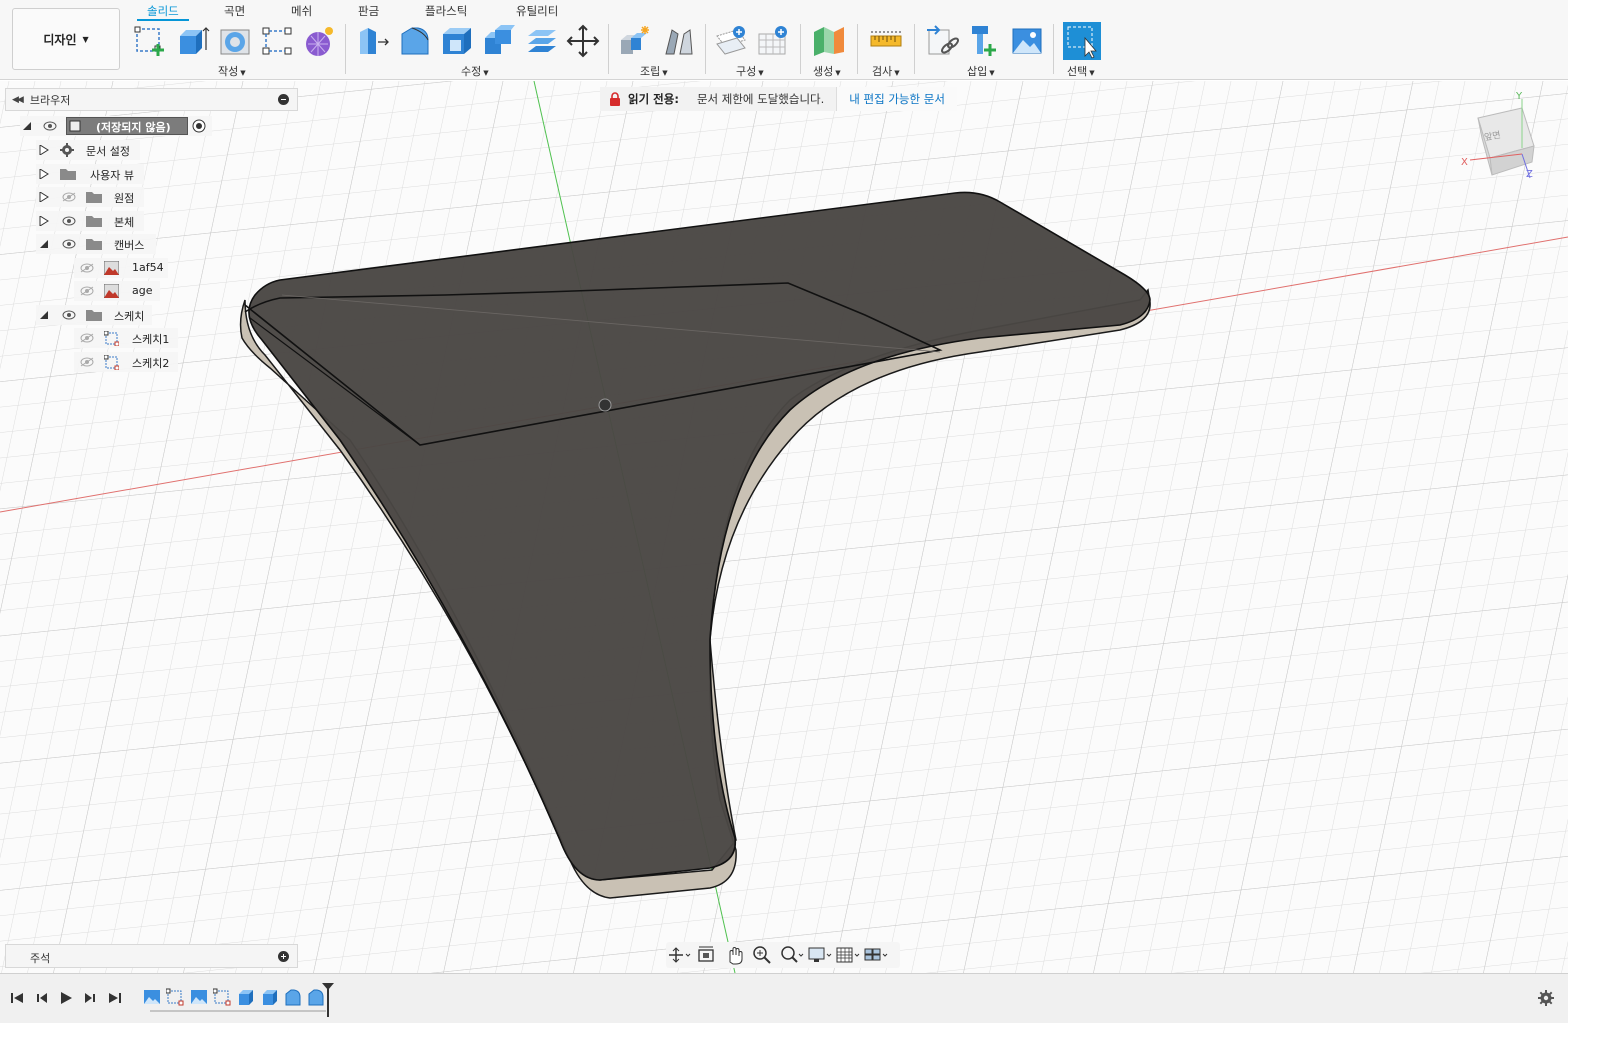  What do you see at coordinates (446, 12) in the screenshot?
I see `tab-plastic: 플라스틱` at bounding box center [446, 12].